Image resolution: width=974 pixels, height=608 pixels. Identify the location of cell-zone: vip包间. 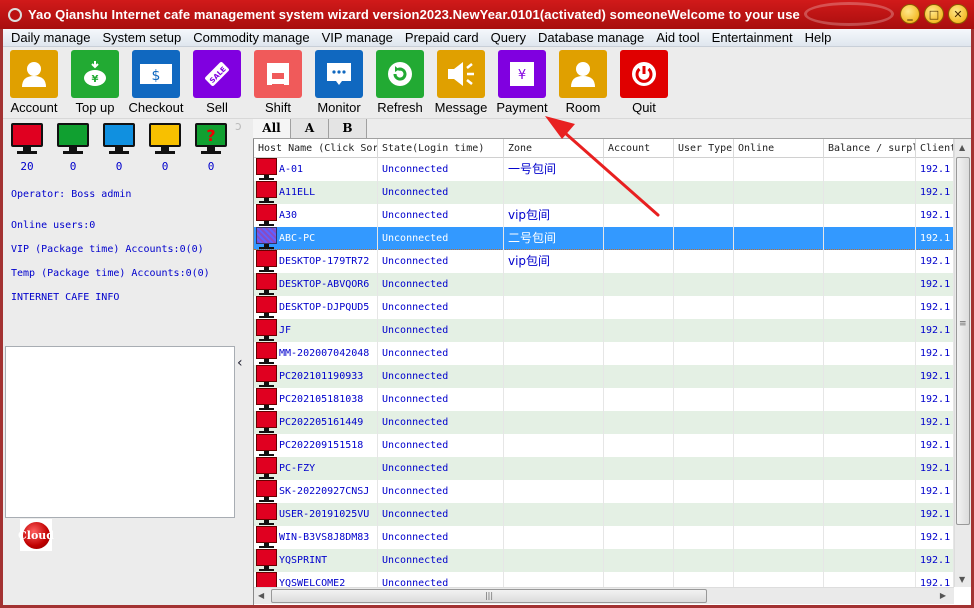
(554, 261).